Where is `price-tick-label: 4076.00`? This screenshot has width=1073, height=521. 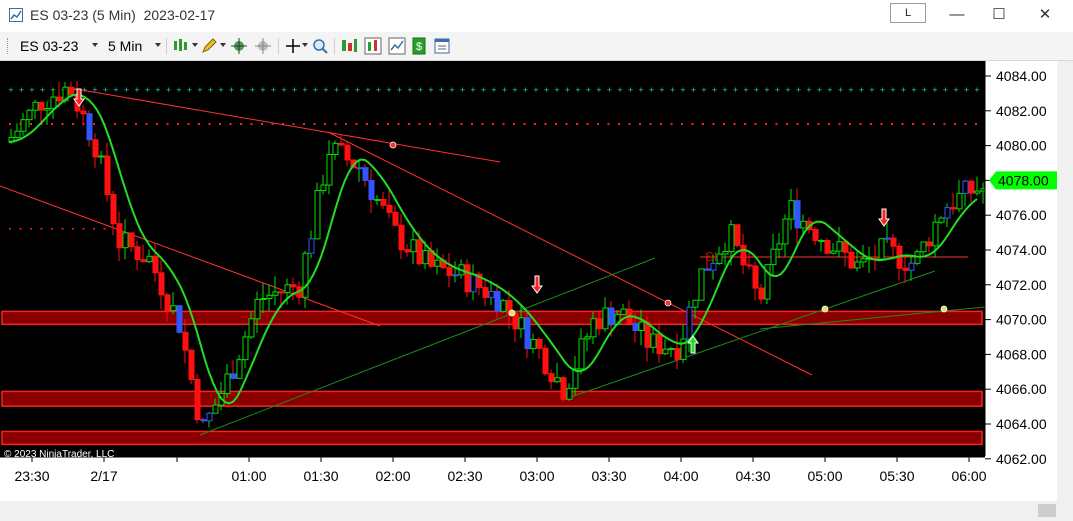
price-tick-label: 4076.00 is located at coordinates (1021, 215).